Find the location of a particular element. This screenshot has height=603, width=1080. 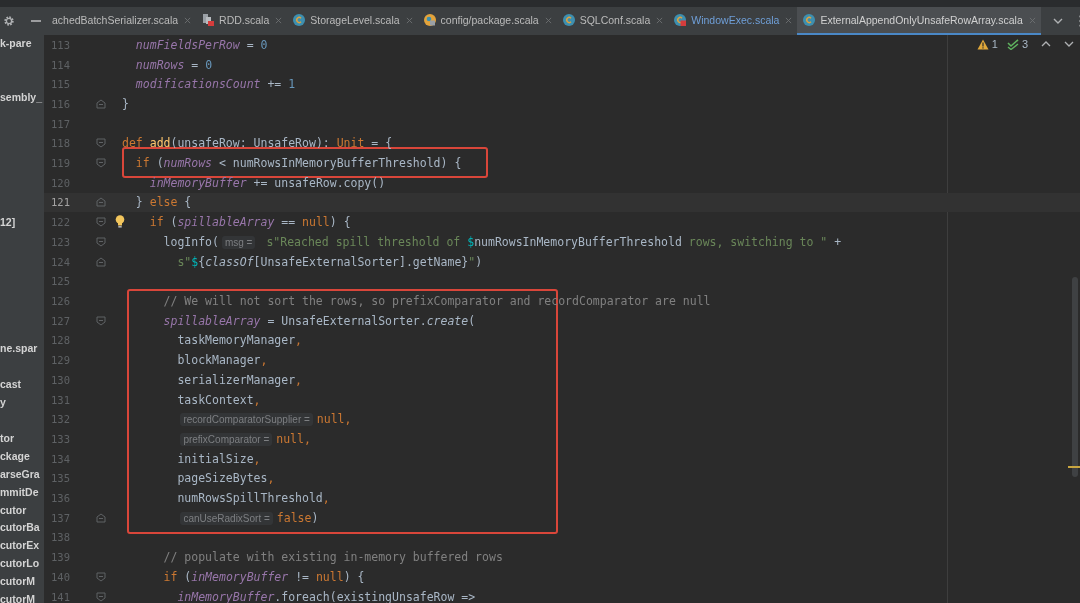

line-number: 121 is located at coordinates (60, 202).